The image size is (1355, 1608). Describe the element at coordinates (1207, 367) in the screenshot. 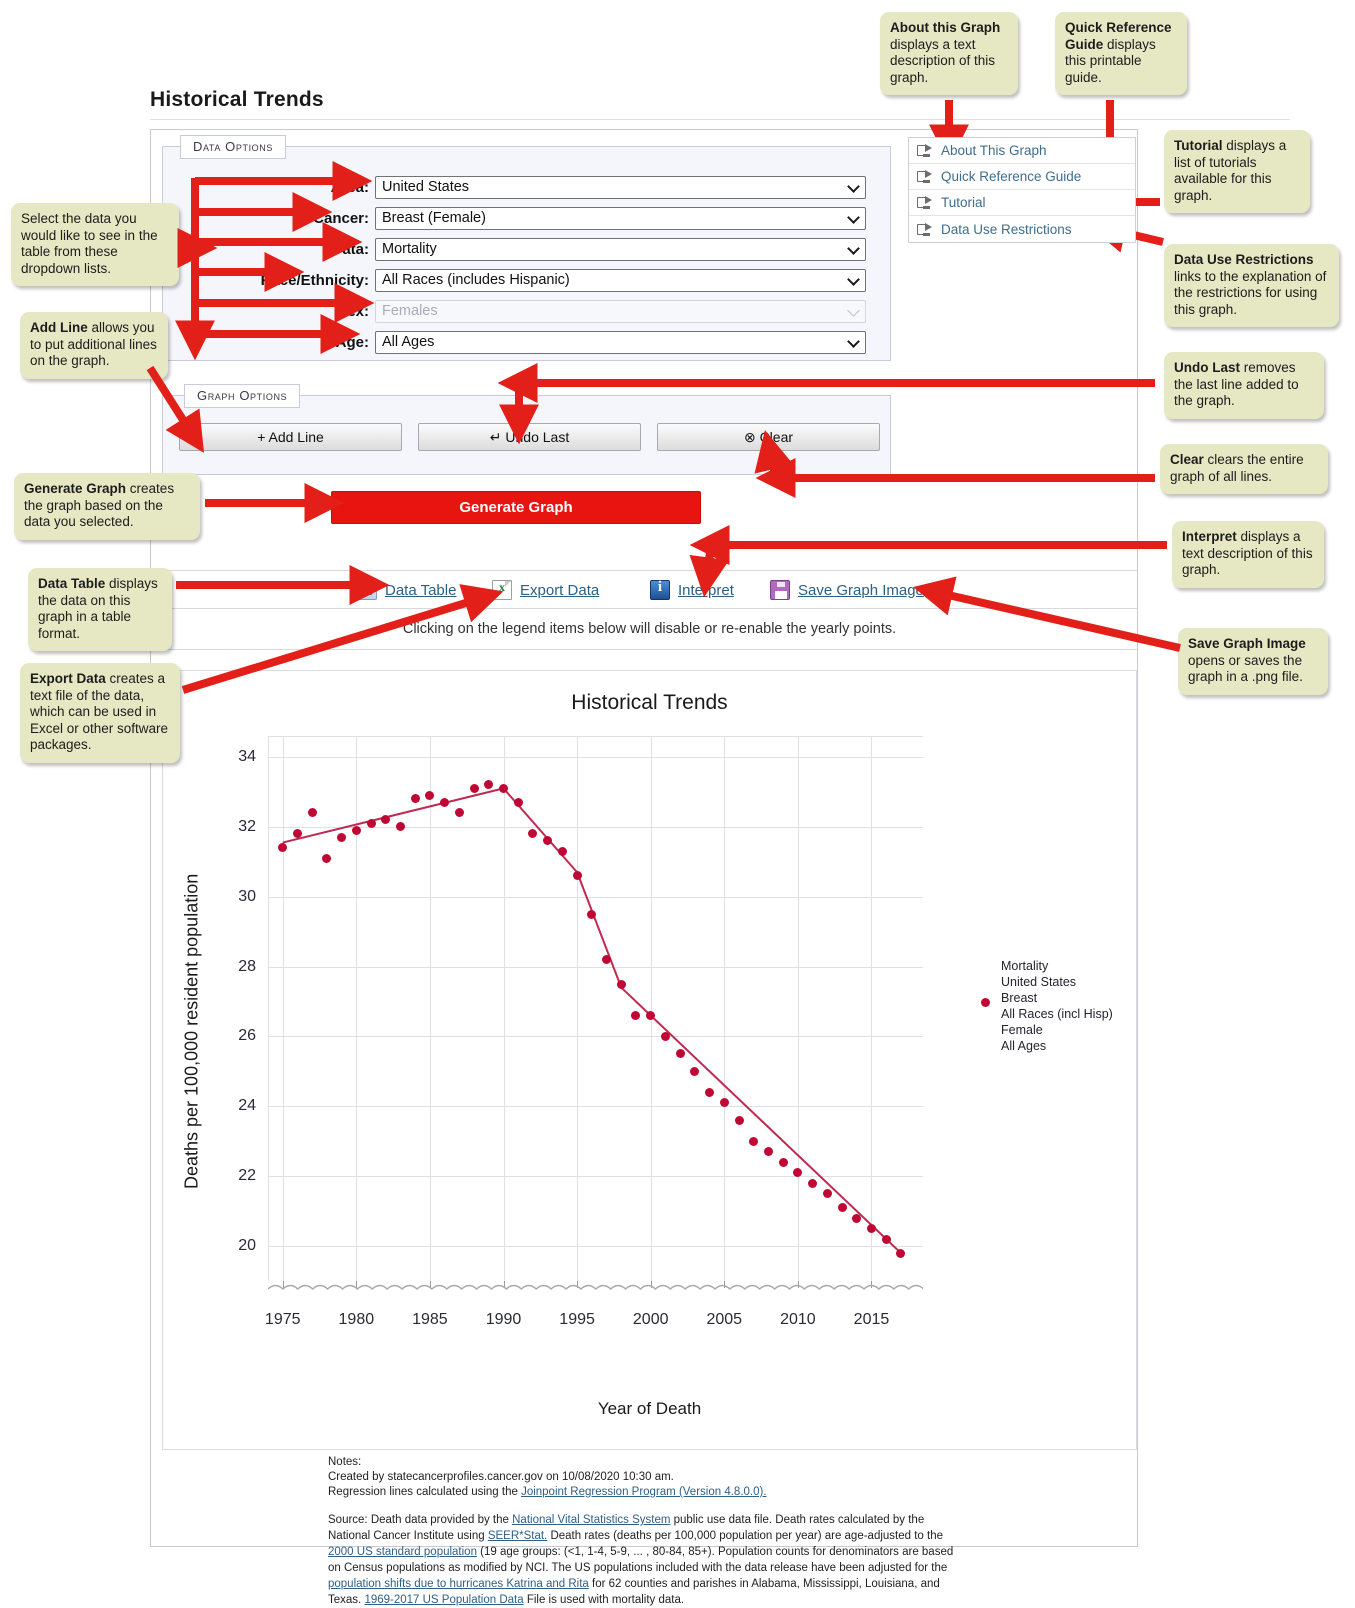

I see `callout-undolast-bold: Undo Last` at that location.